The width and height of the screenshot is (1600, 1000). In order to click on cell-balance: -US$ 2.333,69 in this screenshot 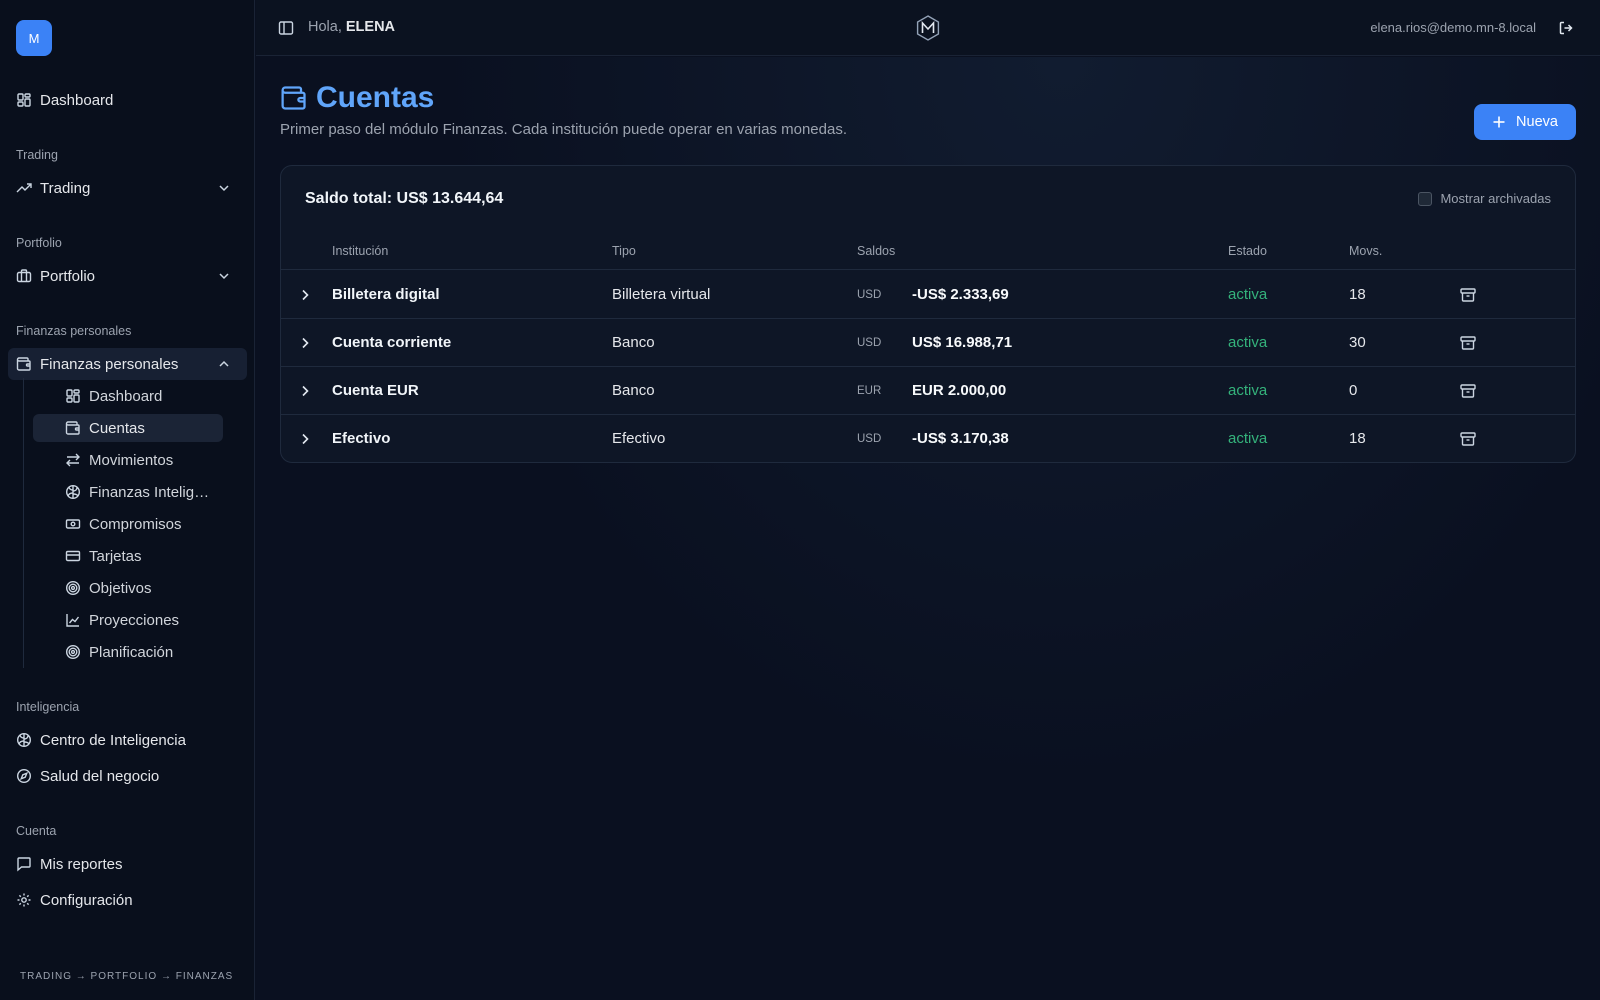, I will do `click(960, 294)`.